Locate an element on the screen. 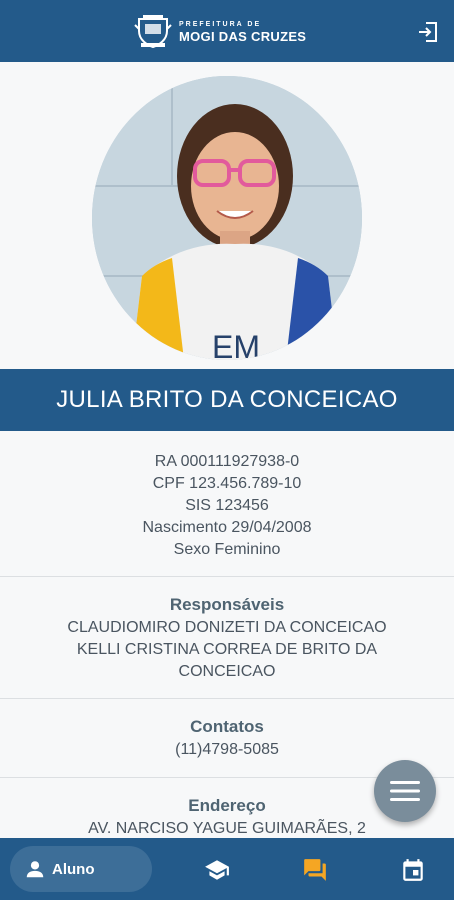 The width and height of the screenshot is (454, 900). sis-text: SIS 123456 is located at coordinates (227, 505).